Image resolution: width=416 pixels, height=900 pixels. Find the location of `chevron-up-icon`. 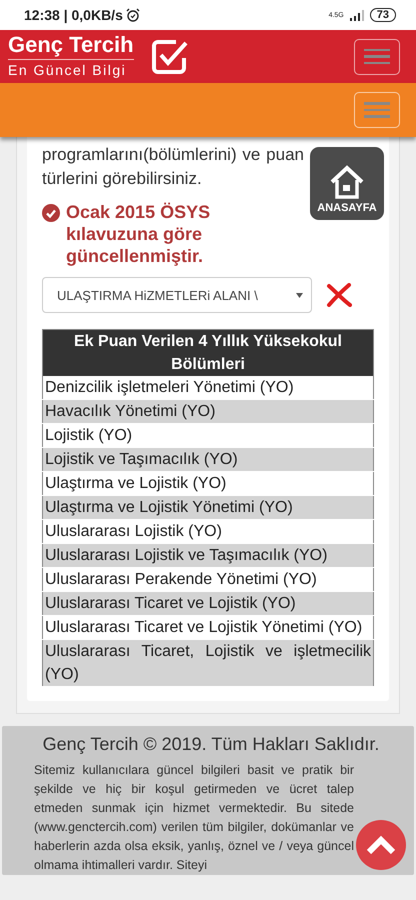

chevron-up-icon is located at coordinates (381, 845).